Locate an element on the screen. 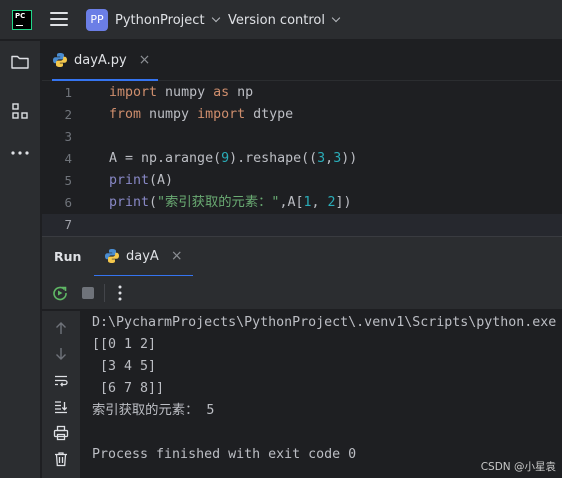 This screenshot has width=562, height=478. code-line-3: 3 is located at coordinates (302, 137).